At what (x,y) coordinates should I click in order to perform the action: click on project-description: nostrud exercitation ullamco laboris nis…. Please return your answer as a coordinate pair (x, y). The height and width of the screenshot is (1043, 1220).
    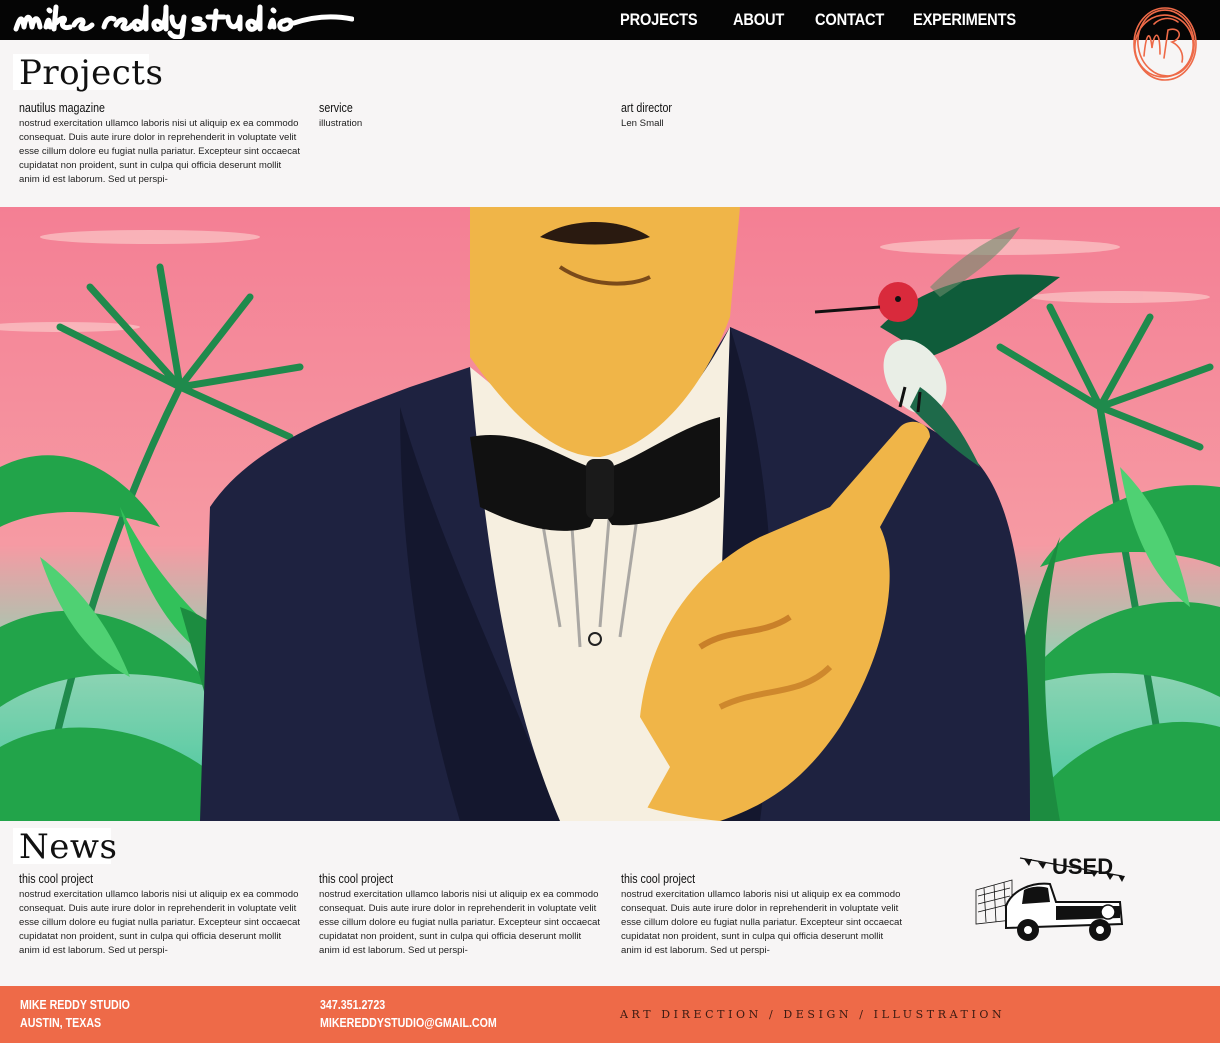
    Looking at the image, I should click on (160, 151).